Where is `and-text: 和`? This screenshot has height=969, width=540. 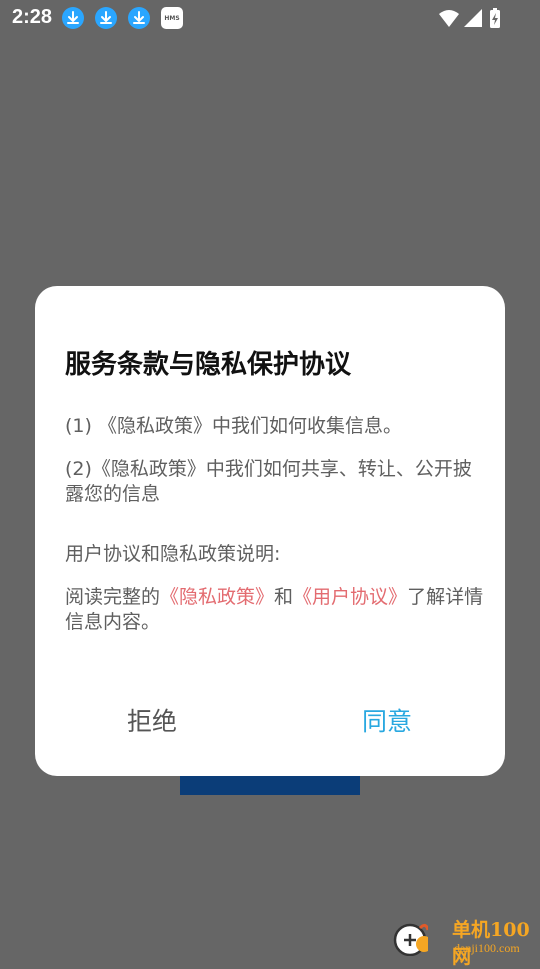 and-text: 和 is located at coordinates (284, 597).